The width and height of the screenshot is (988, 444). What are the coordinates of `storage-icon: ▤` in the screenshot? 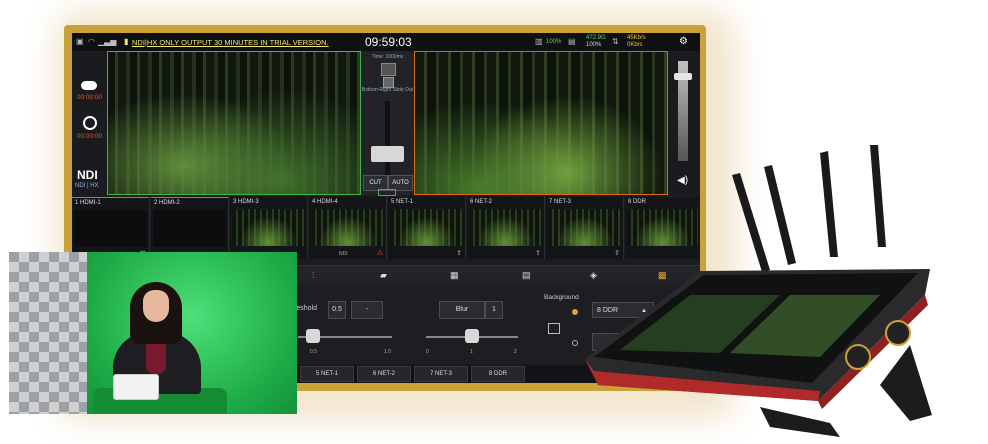 It's located at (572, 41).